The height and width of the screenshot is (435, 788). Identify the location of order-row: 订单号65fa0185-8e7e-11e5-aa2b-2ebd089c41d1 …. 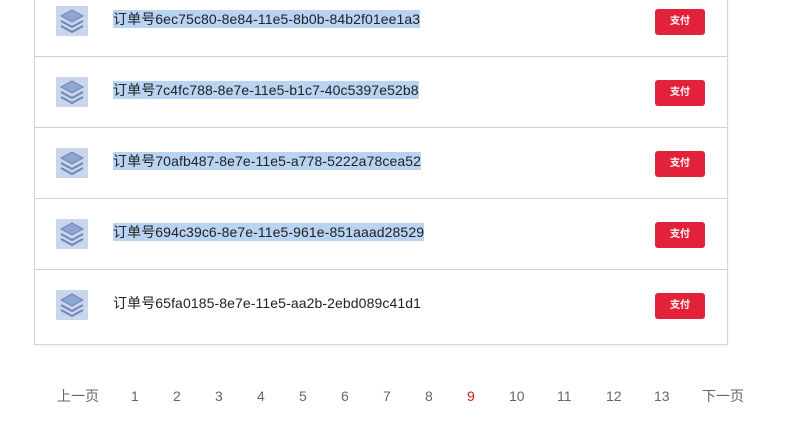
(381, 307).